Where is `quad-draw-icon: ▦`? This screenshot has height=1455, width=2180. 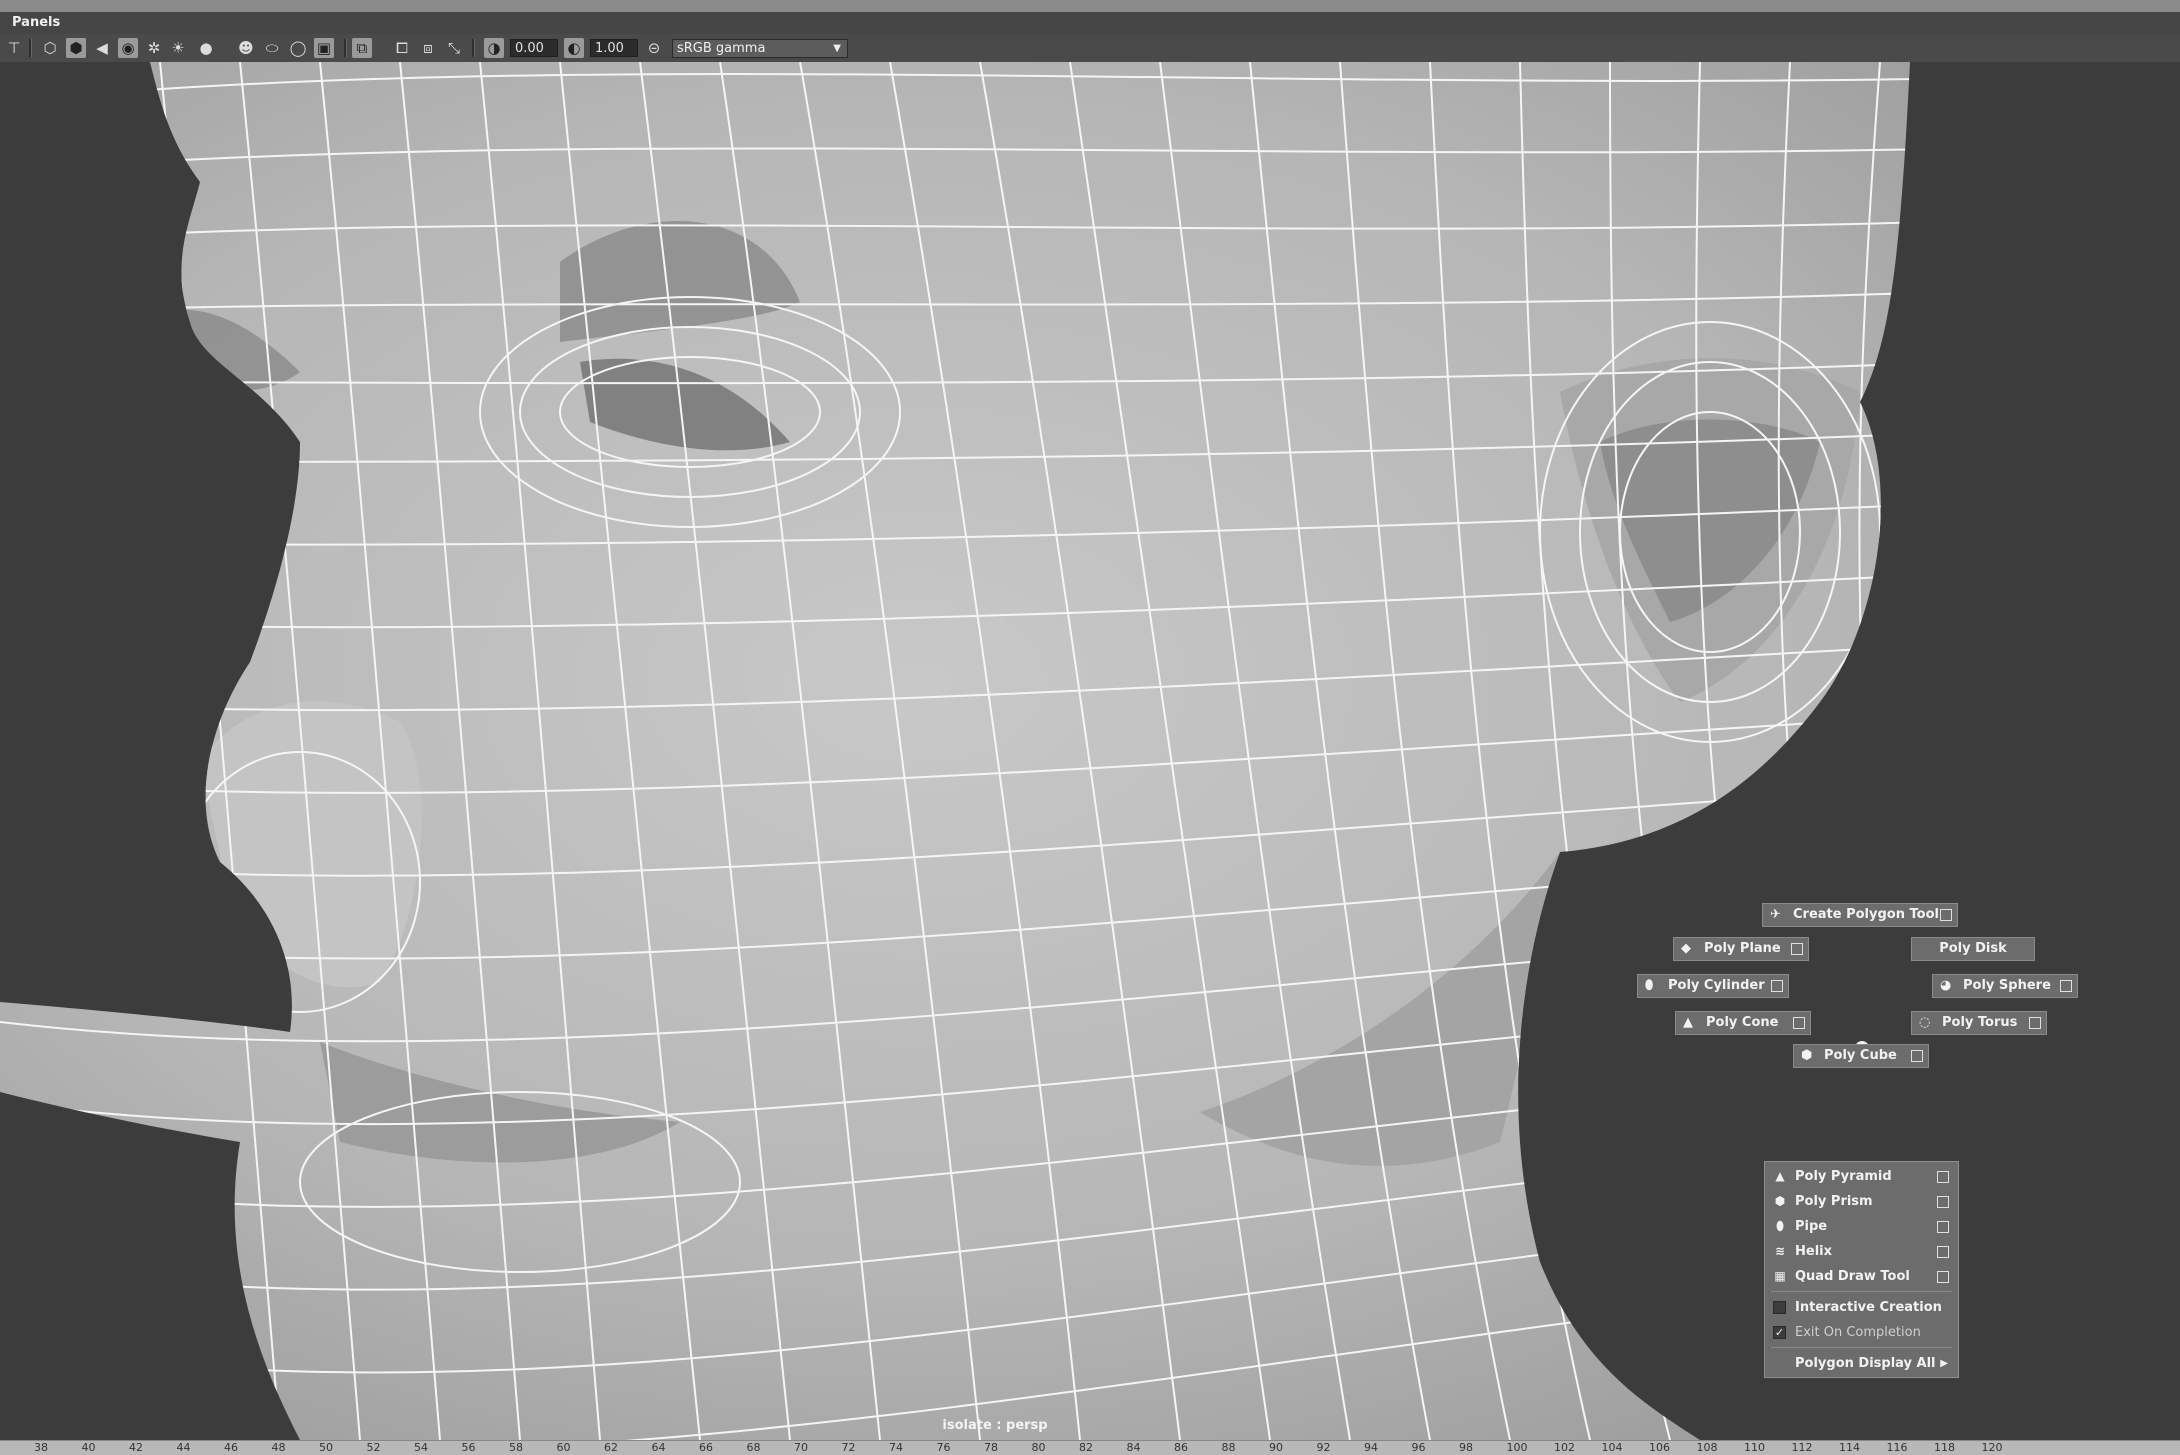 quad-draw-icon: ▦ is located at coordinates (1780, 1276).